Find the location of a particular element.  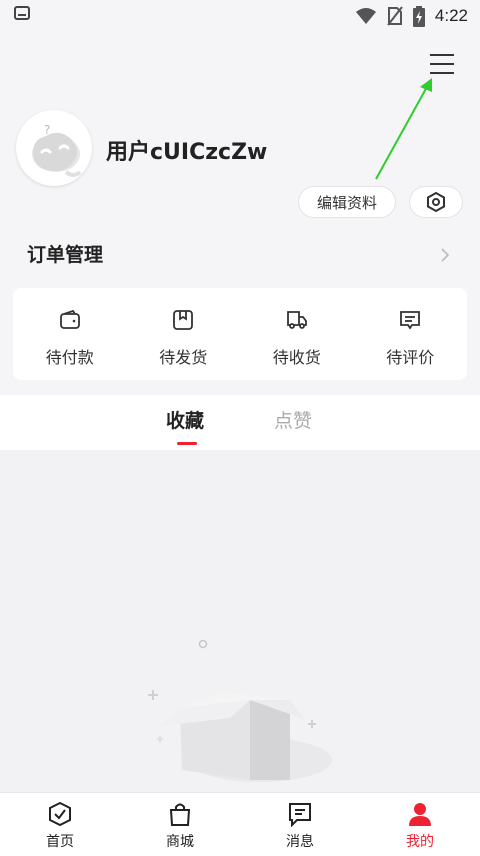

tabbar-mine: 我的 is located at coordinates (420, 824).